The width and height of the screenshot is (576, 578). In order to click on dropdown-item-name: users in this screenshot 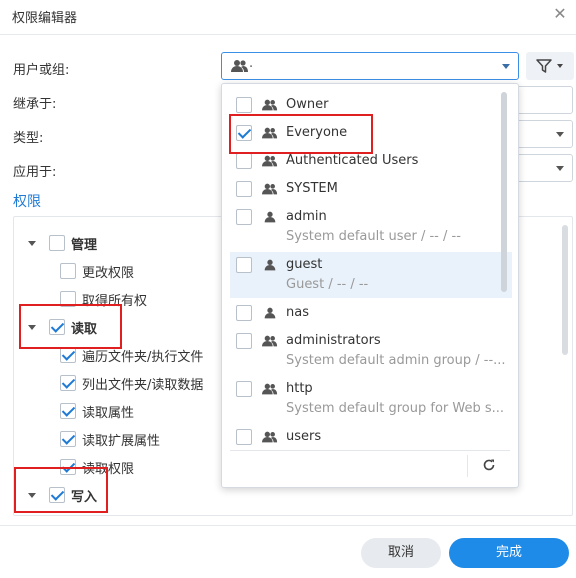, I will do `click(304, 436)`.